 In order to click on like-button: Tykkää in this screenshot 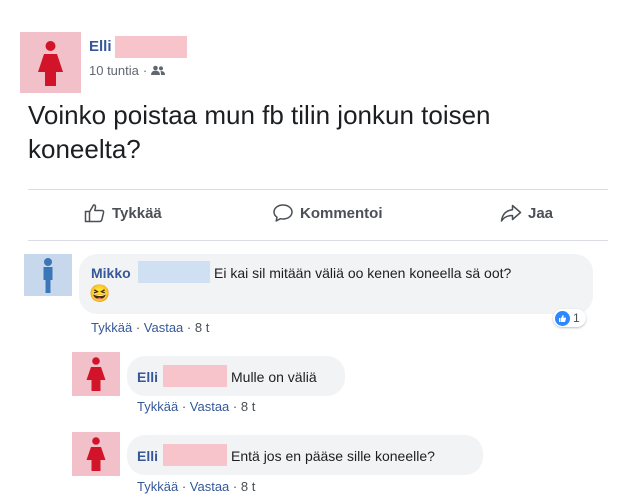, I will do `click(123, 213)`.